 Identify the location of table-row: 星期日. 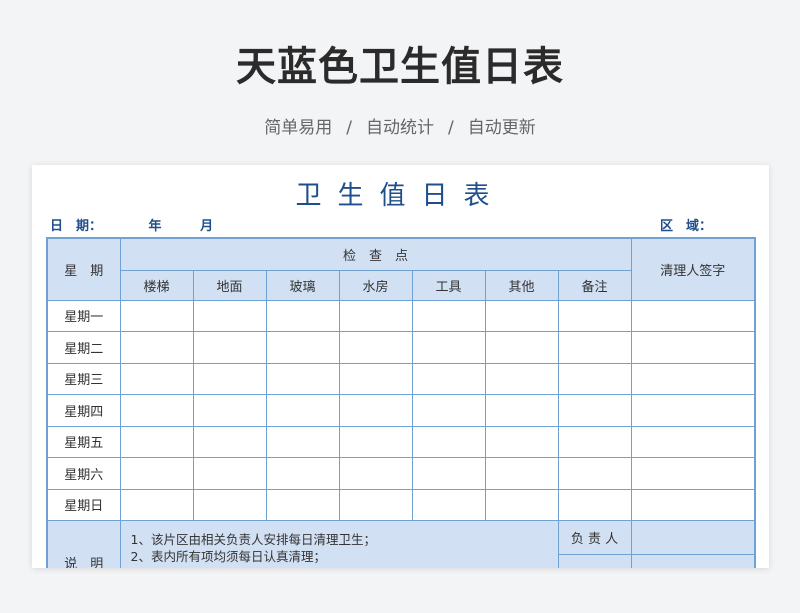
(401, 504).